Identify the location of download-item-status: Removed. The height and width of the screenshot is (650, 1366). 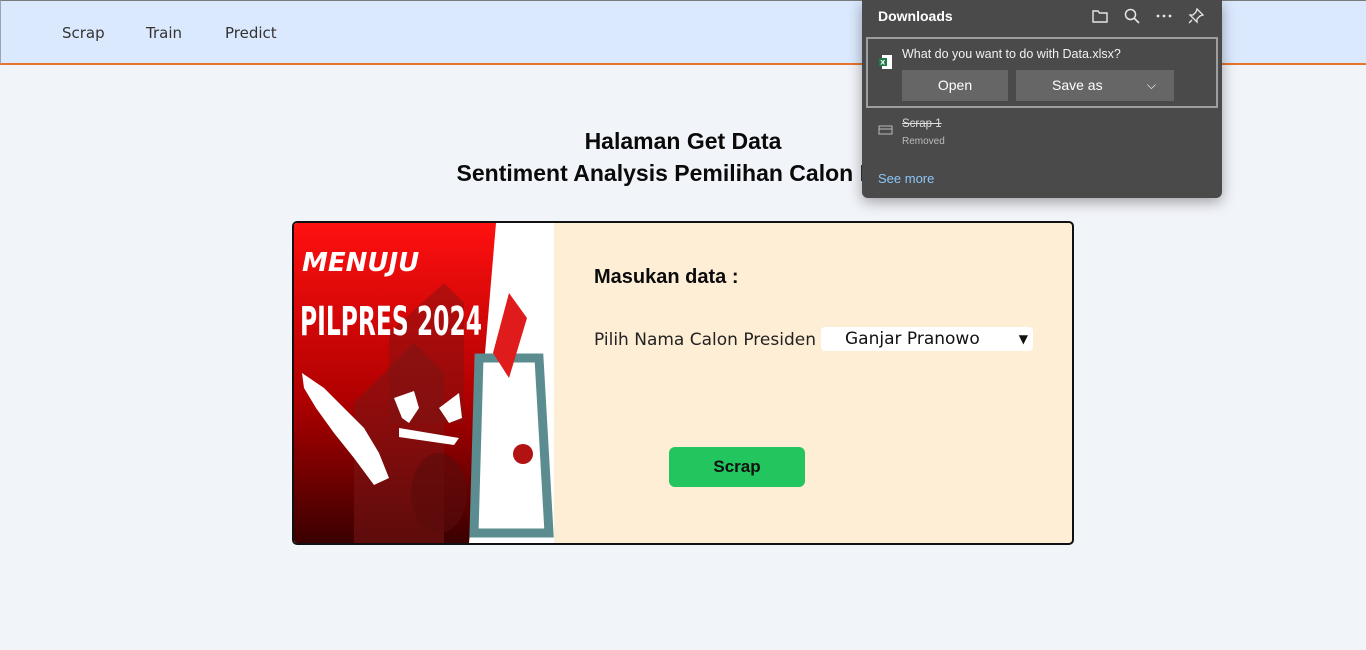
(923, 141).